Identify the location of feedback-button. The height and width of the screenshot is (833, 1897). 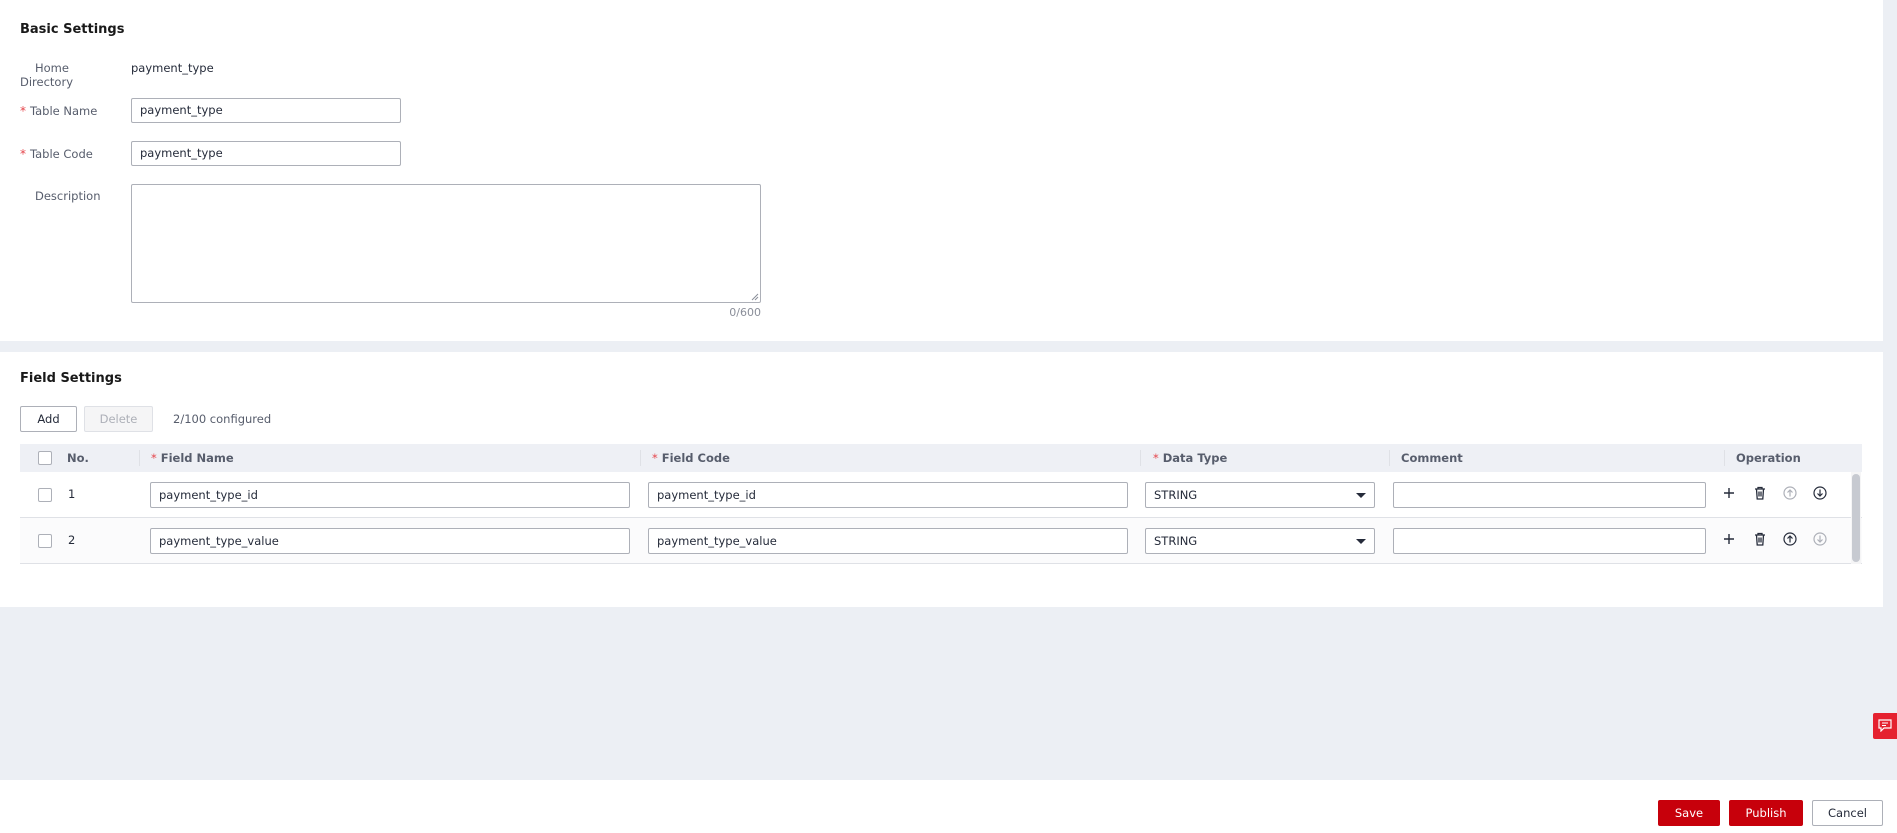
(1885, 726).